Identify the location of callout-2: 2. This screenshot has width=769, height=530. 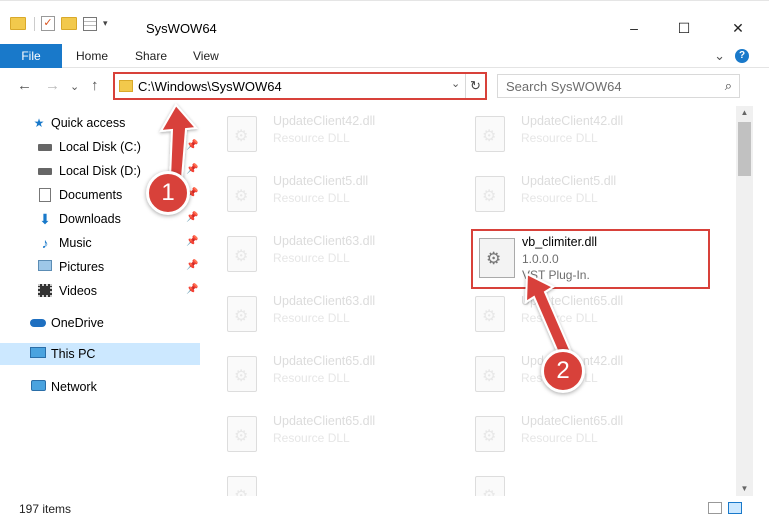
(563, 371).